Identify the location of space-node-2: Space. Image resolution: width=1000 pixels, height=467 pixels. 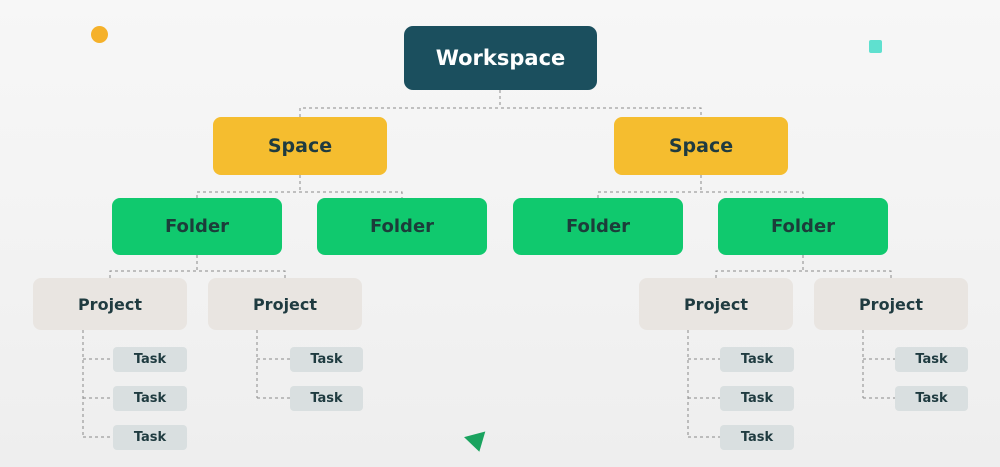
(701, 146).